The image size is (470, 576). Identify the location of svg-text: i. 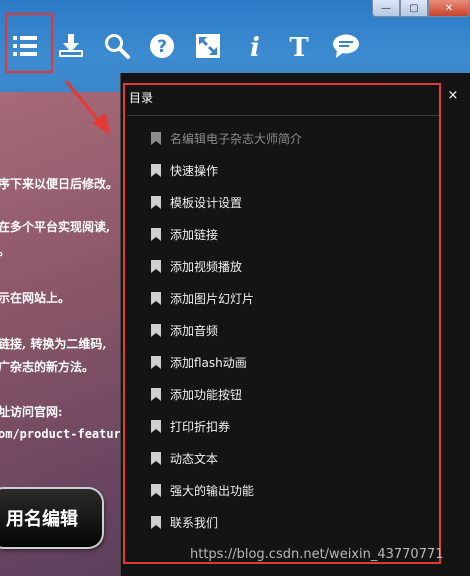
(255, 46).